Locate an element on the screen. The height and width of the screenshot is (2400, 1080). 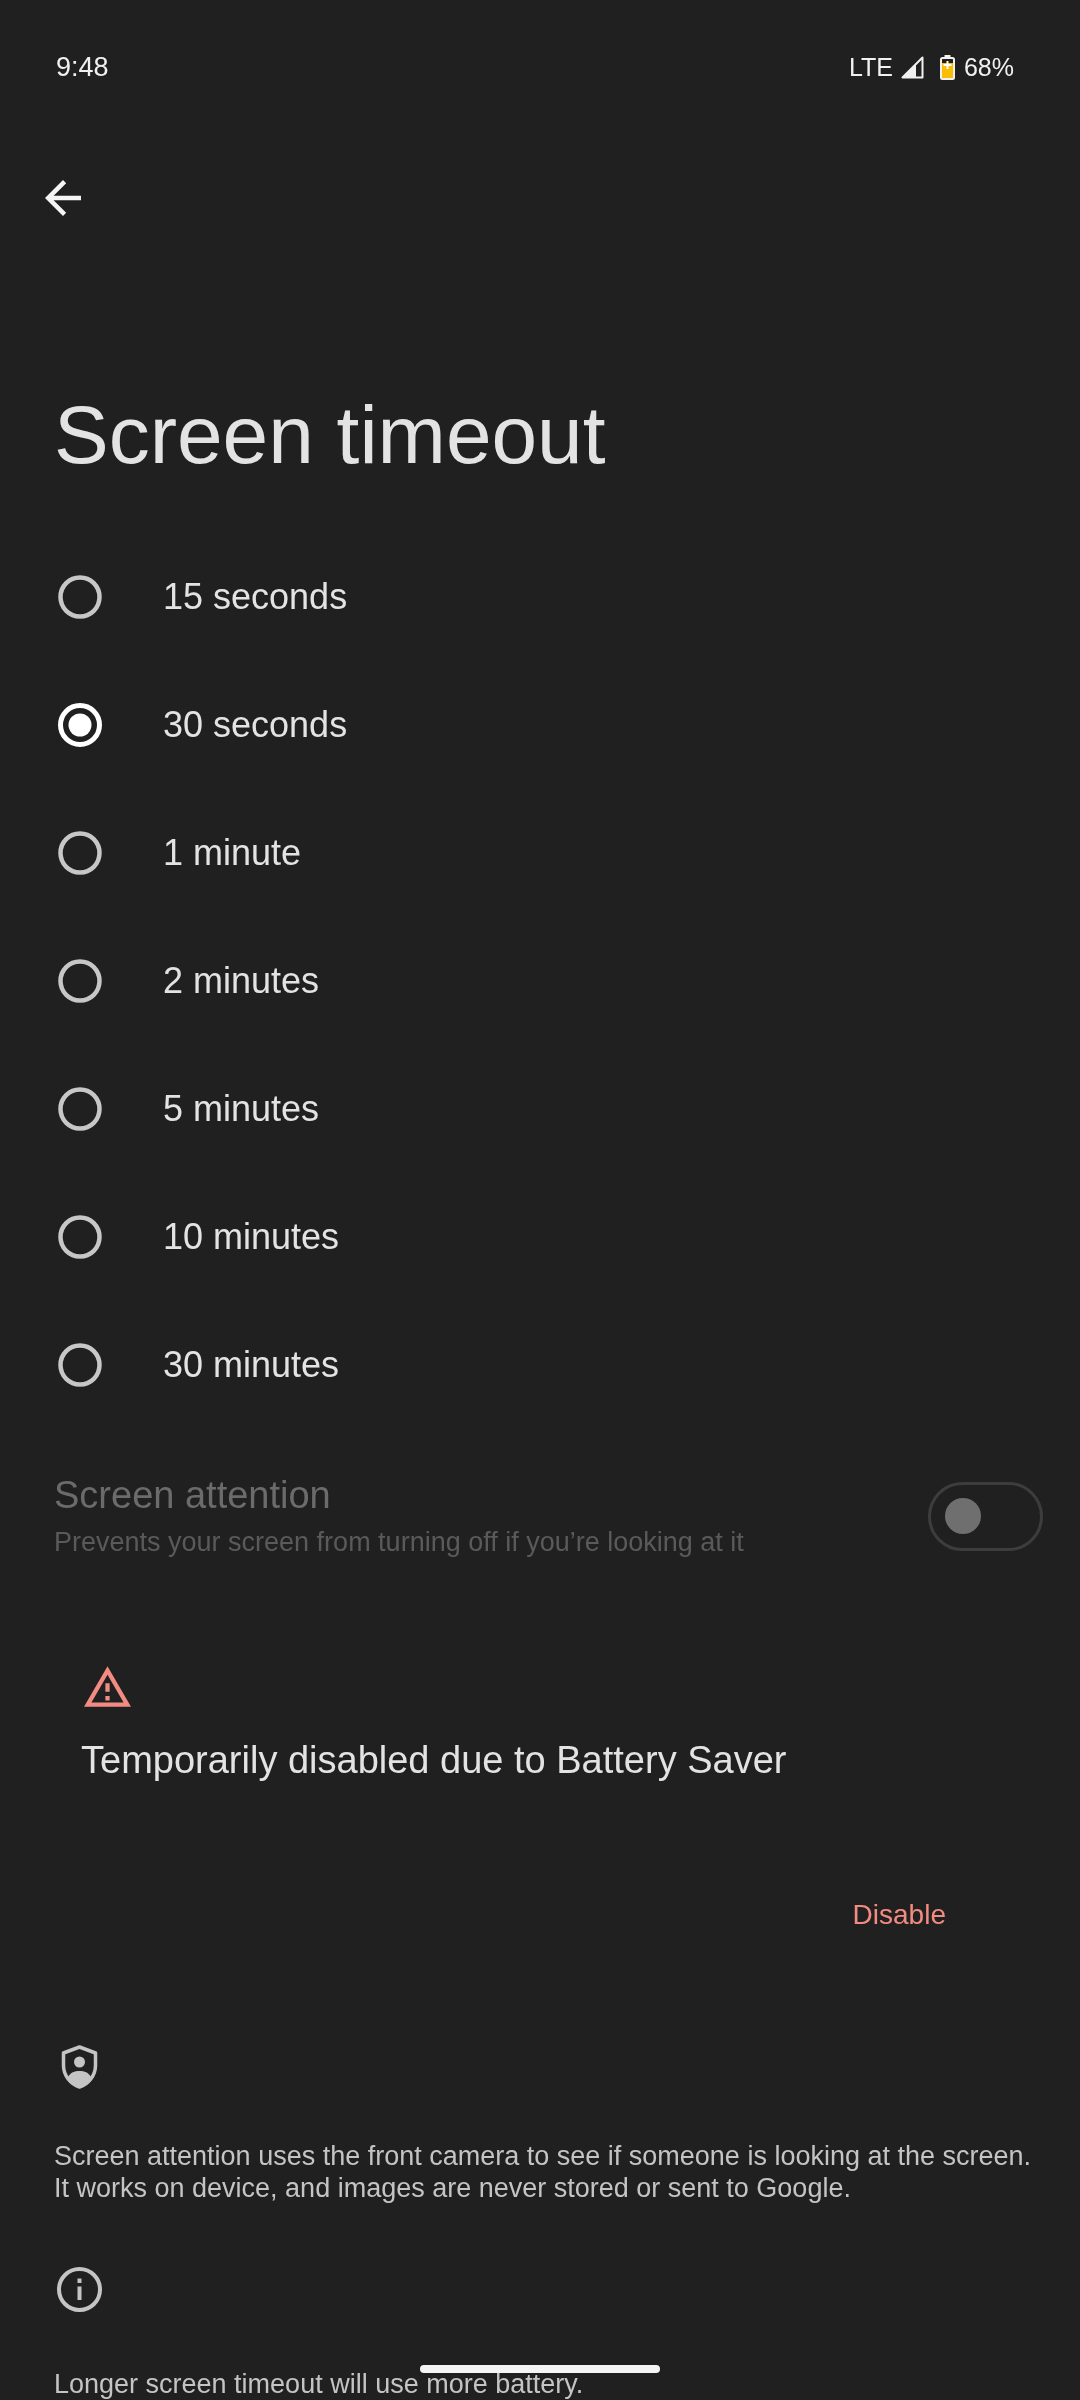
option-label: 30 seconds is located at coordinates (255, 725).